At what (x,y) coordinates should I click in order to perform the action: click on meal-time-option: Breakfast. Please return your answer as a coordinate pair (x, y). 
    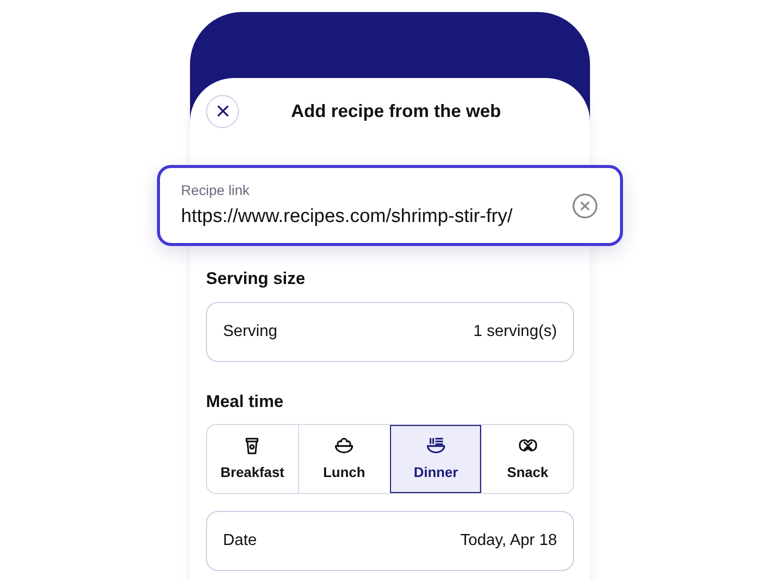
    Looking at the image, I should click on (252, 459).